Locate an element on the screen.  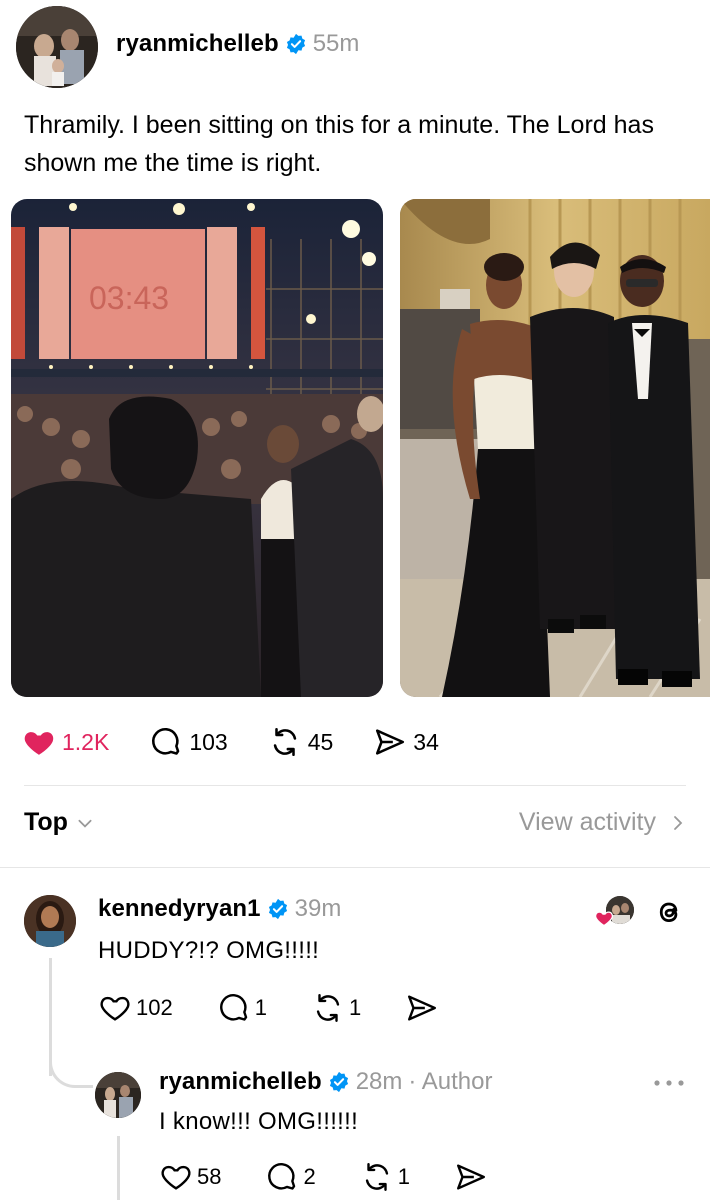
liked-by-author is located at coordinates (612, 912).